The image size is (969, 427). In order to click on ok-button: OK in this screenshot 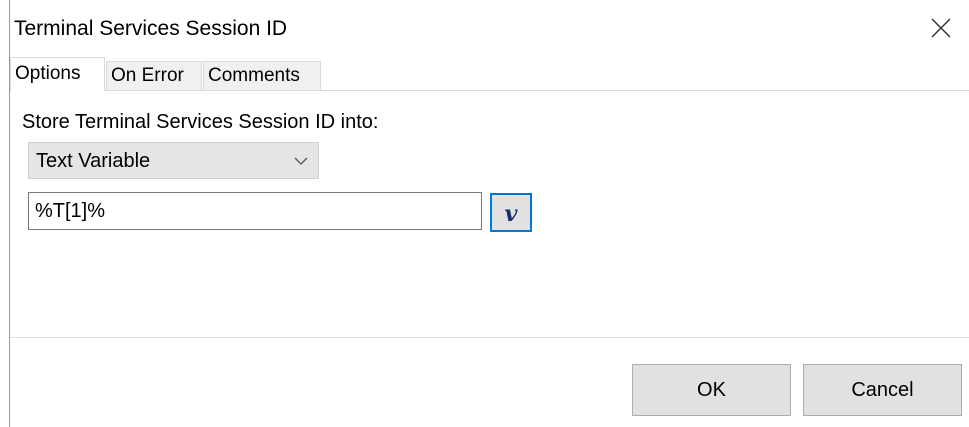, I will do `click(711, 390)`.